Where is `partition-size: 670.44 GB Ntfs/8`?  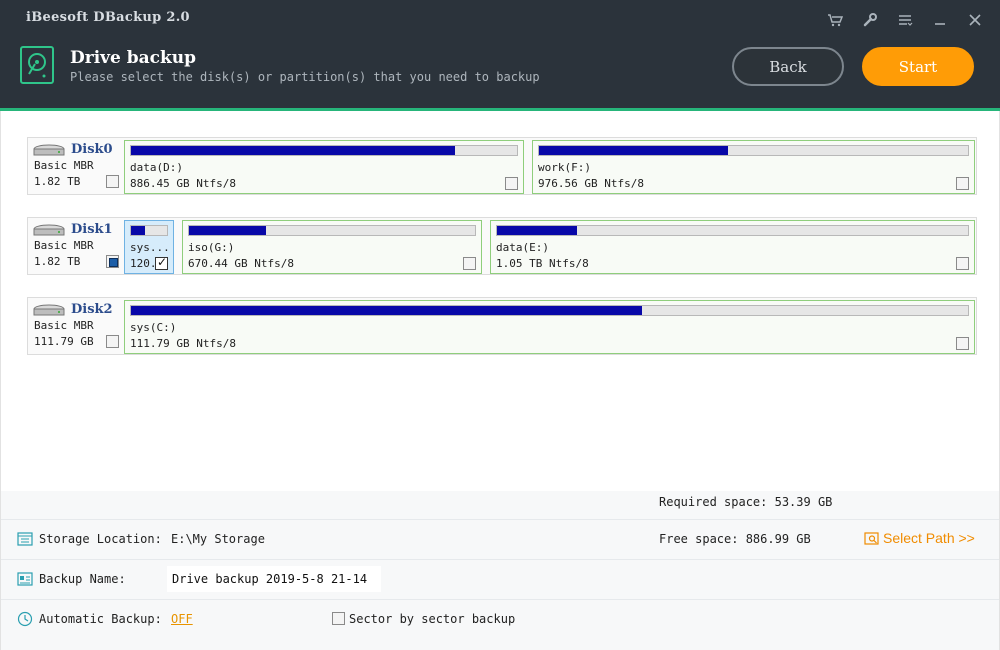
partition-size: 670.44 GB Ntfs/8 is located at coordinates (241, 263).